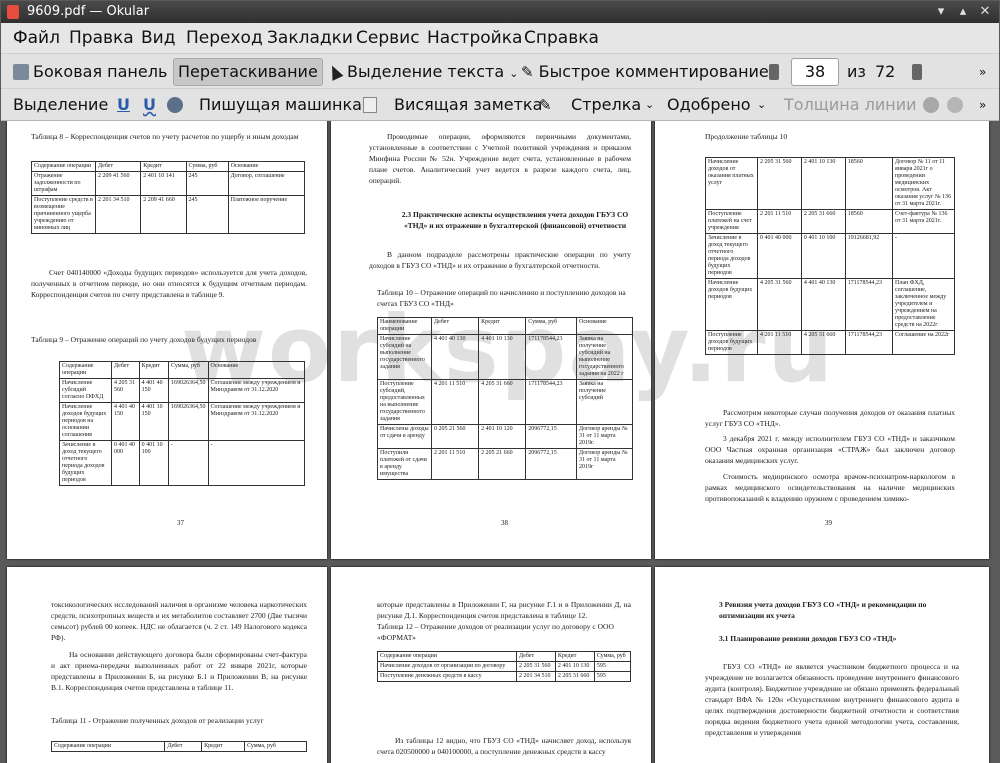  Describe the element at coordinates (850, 105) in the screenshot. I see `line-width-tool: Толщина линии` at that location.